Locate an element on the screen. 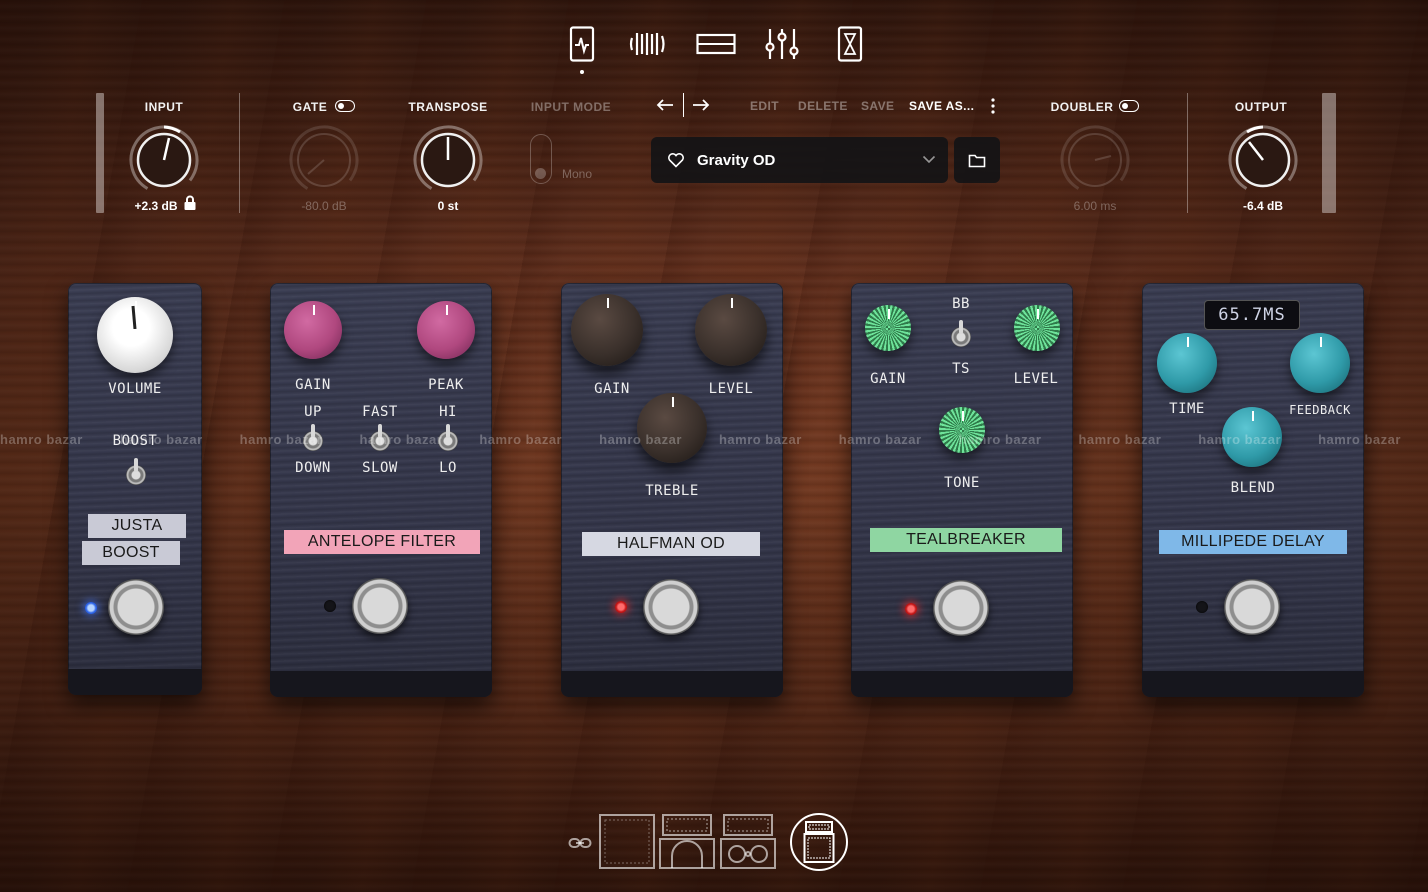 This screenshot has height=892, width=1428. tab-mixer is located at coordinates (782, 44).